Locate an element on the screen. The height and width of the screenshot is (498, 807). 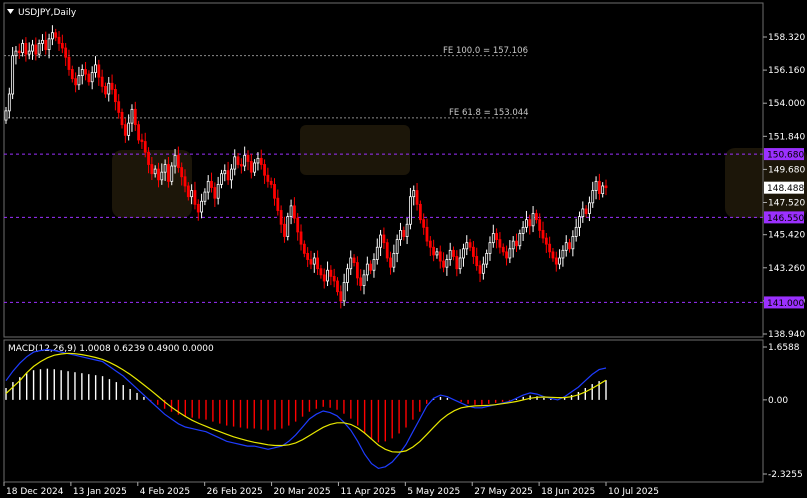
price-tick-label: 143.260 is located at coordinates (786, 269).